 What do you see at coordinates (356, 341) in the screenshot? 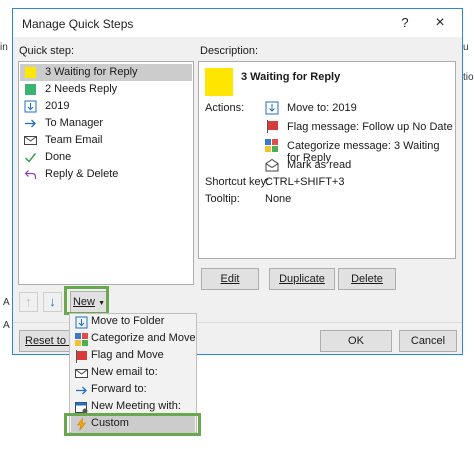
I see `ok-button: OK` at bounding box center [356, 341].